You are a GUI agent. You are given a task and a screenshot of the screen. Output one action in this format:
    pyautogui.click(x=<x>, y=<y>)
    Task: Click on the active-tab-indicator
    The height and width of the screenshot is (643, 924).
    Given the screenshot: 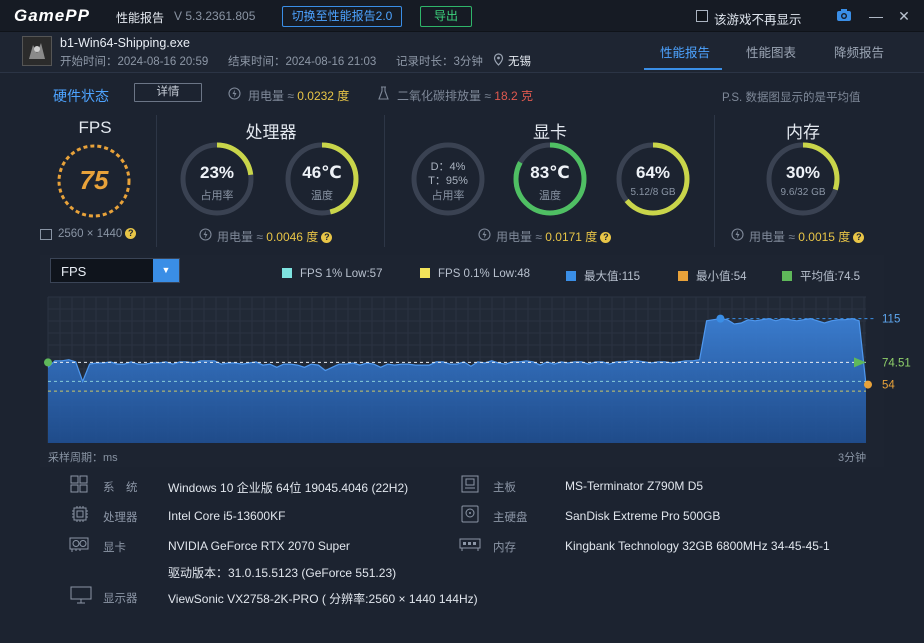 What is the action you would take?
    pyautogui.click(x=683, y=69)
    